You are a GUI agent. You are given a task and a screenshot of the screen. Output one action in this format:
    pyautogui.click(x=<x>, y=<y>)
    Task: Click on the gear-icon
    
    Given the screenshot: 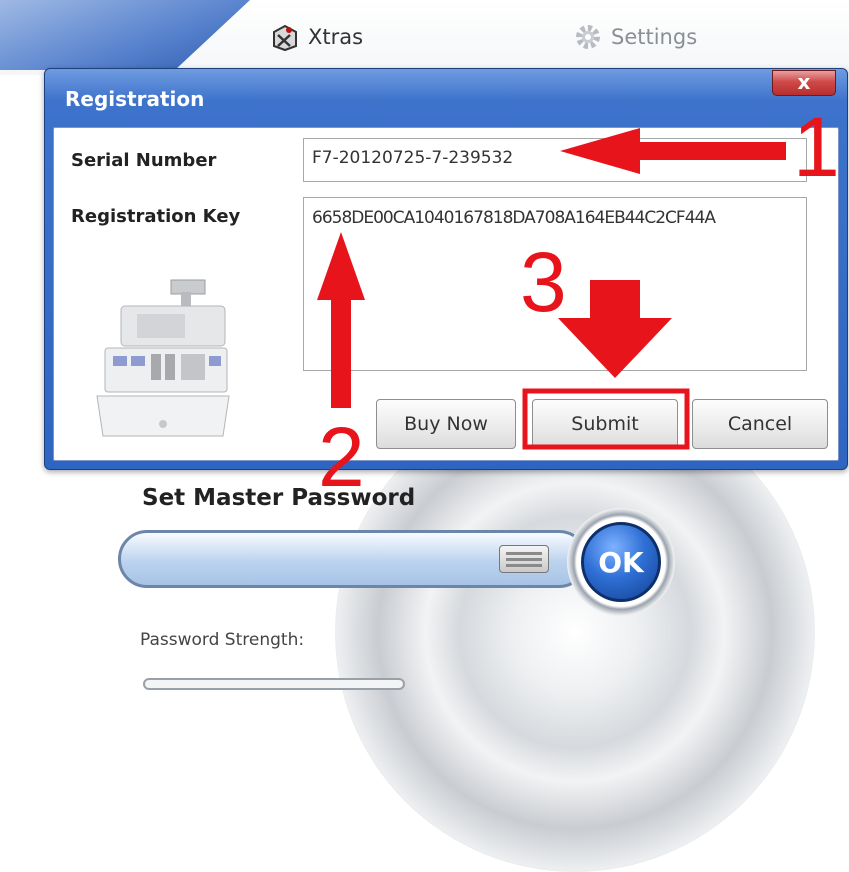 What is the action you would take?
    pyautogui.click(x=588, y=37)
    